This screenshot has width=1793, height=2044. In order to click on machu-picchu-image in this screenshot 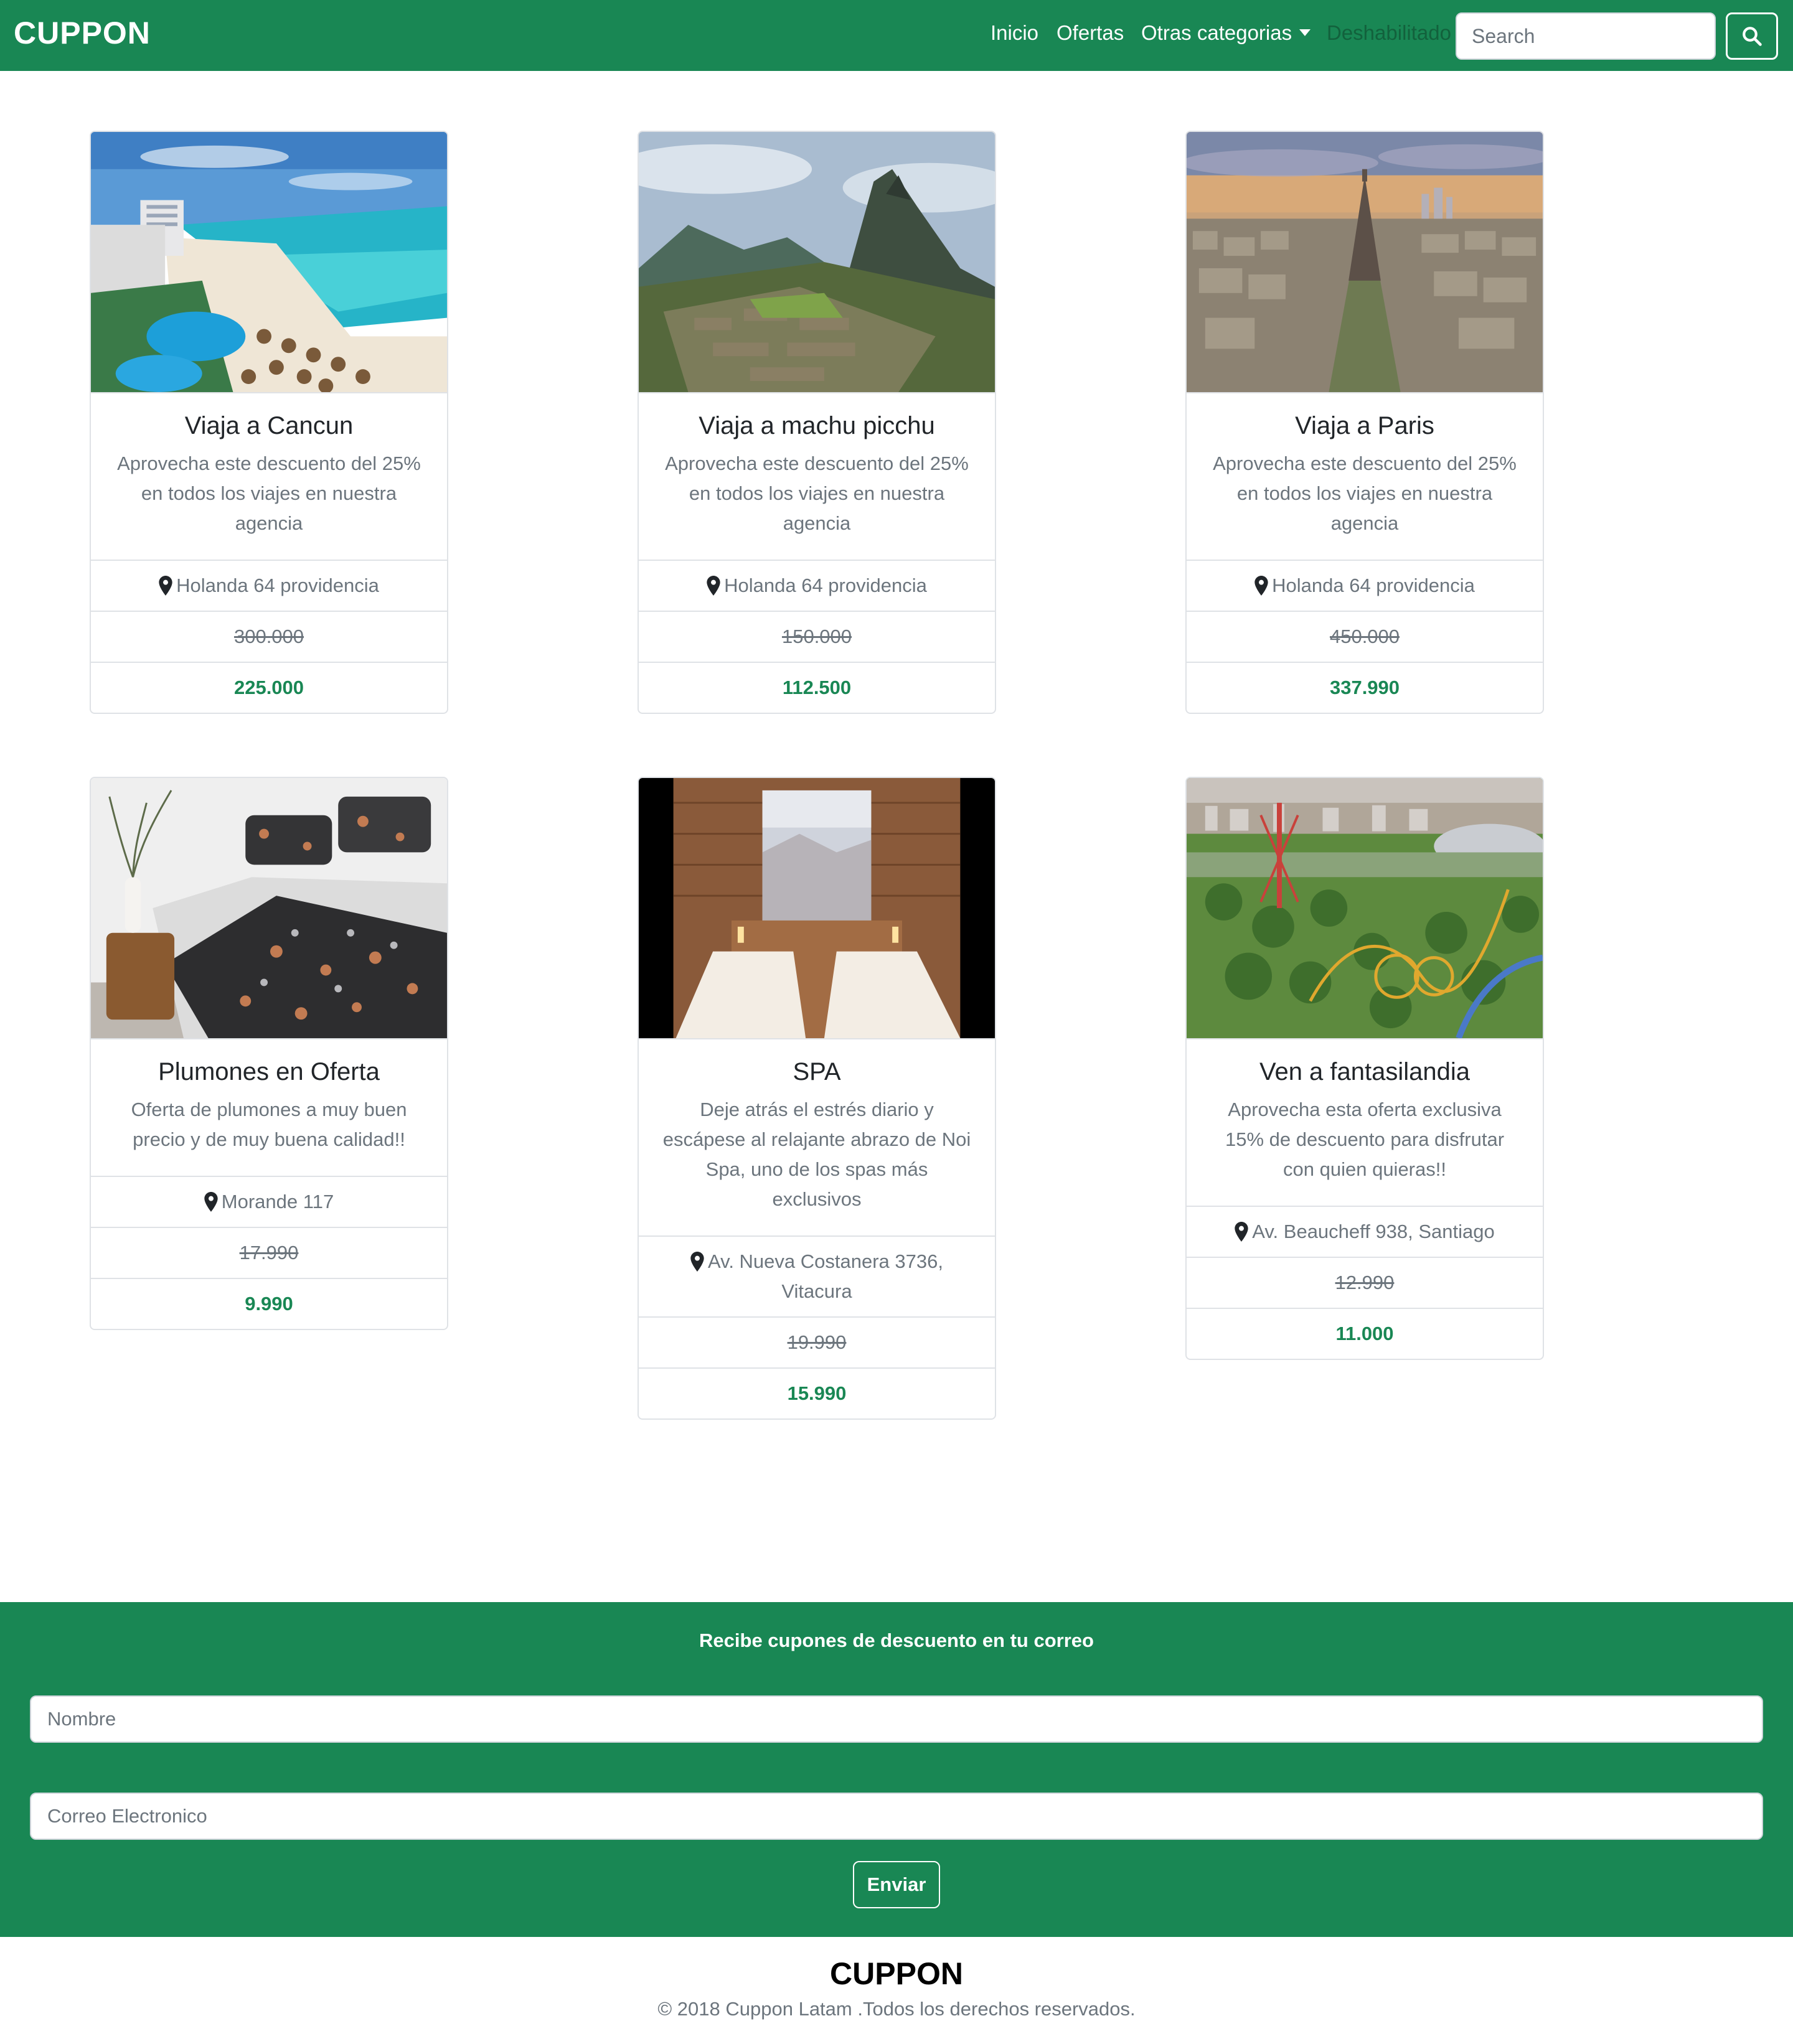, I will do `click(817, 262)`.